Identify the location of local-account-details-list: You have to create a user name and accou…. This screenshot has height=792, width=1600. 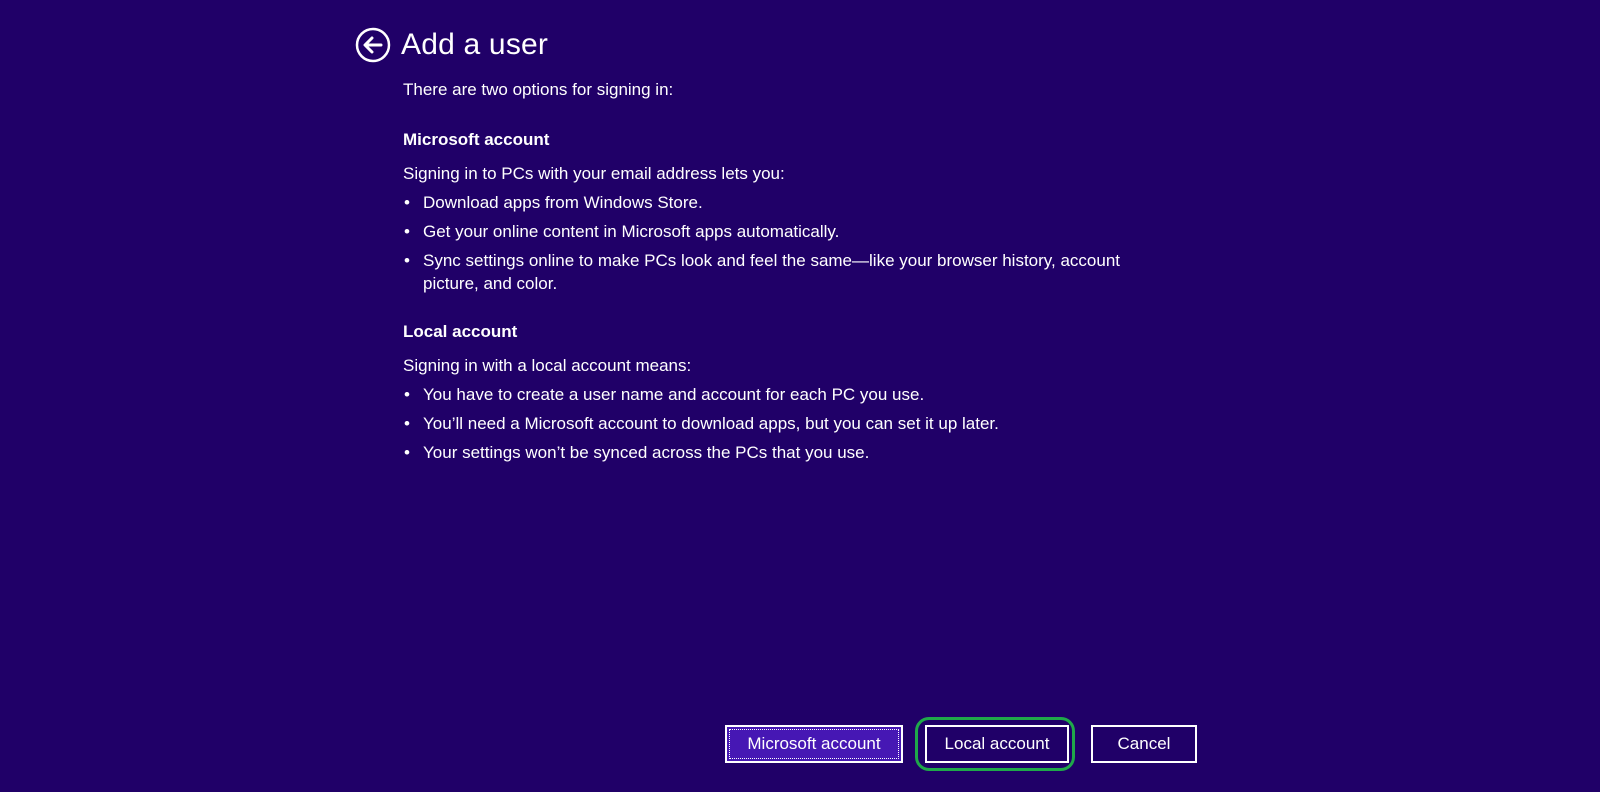
(783, 423).